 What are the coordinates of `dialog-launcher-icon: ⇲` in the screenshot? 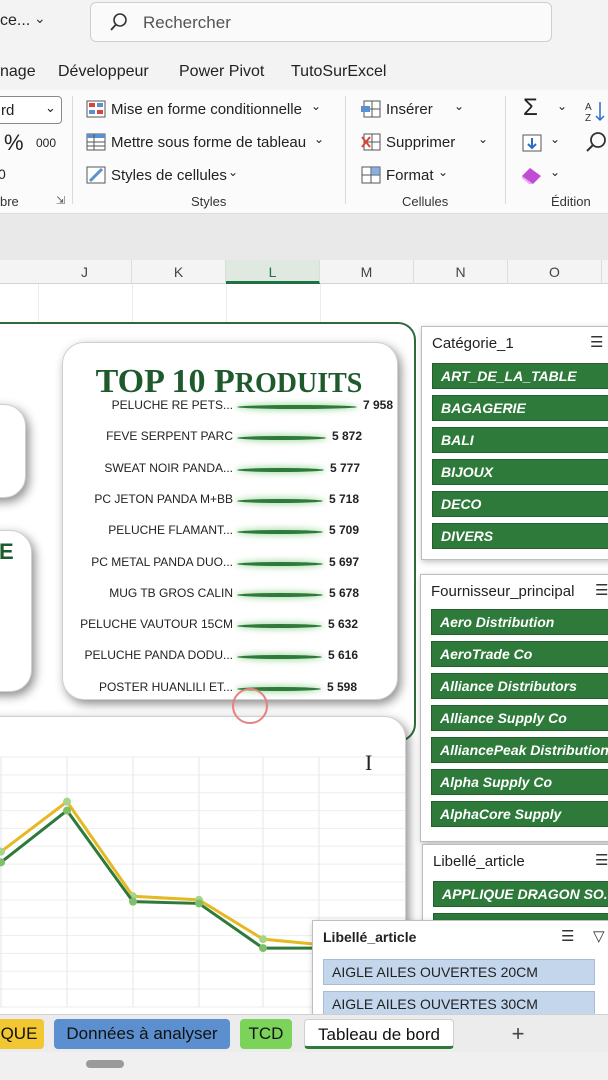 It's located at (60, 200).